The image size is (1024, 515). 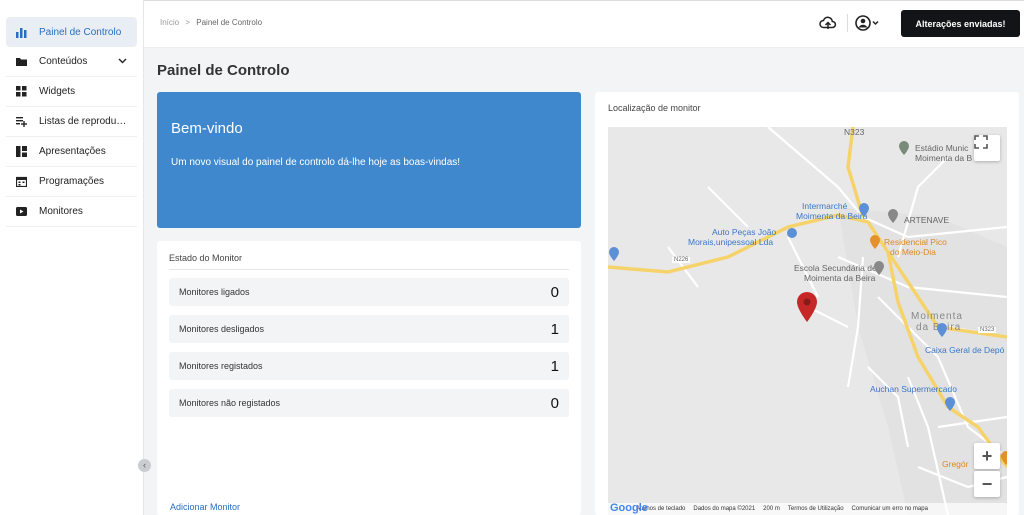 I want to click on sidebar-item-label: Apresentações, so click(x=72, y=151).